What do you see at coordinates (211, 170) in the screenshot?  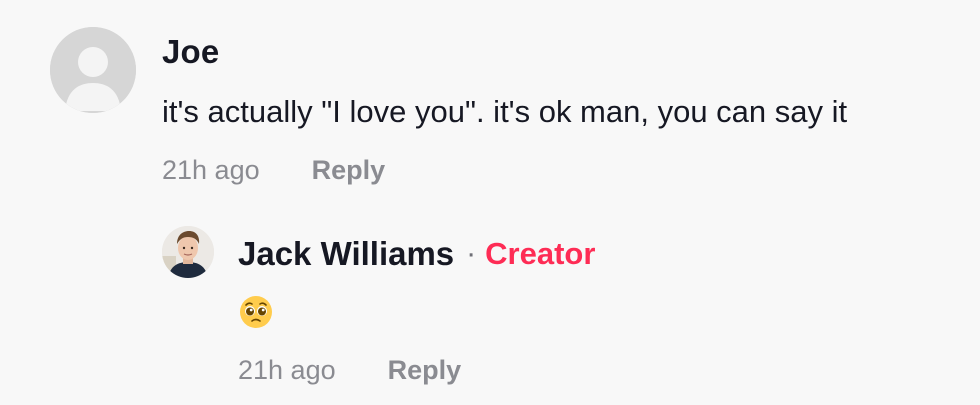 I see `comment-timestamp: 21h ago` at bounding box center [211, 170].